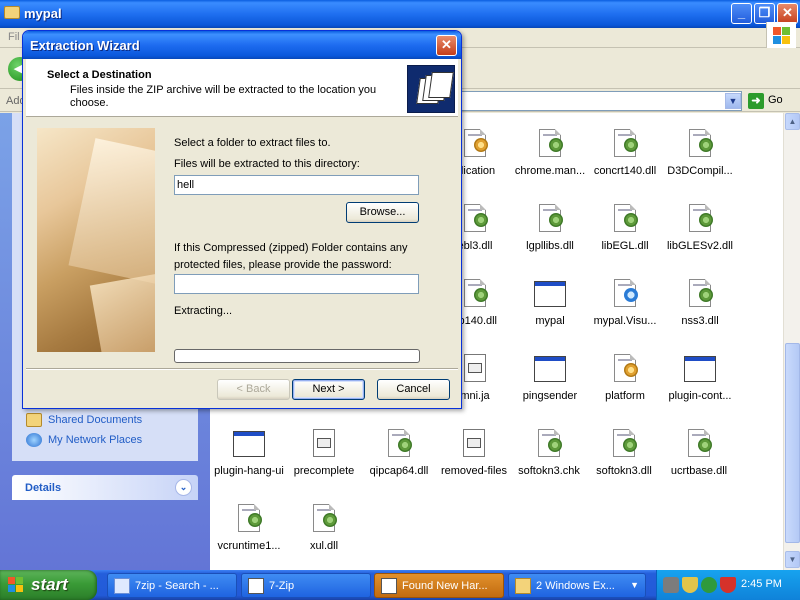 The height and width of the screenshot is (600, 800). I want to click on config-icon, so click(625, 369).